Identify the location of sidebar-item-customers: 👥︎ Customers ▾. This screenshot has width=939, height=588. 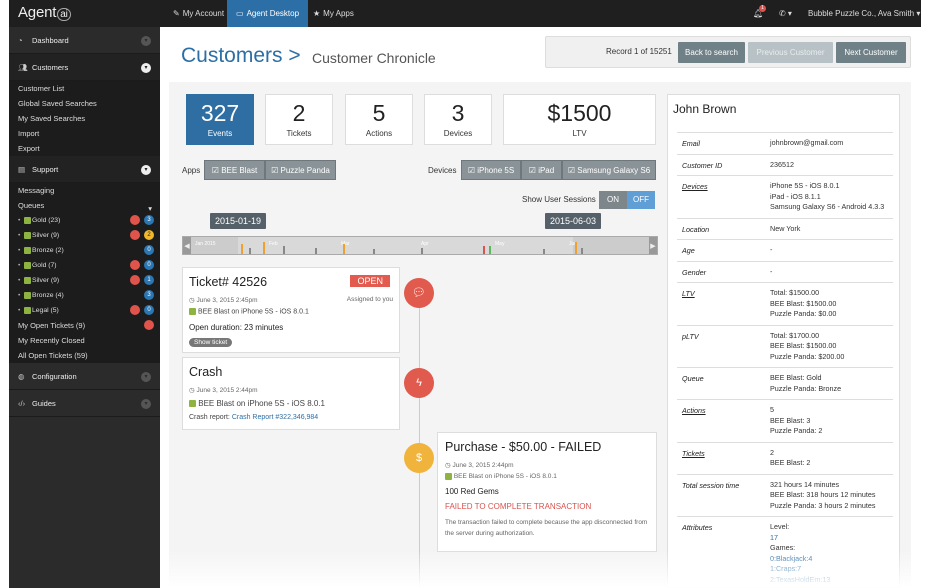
(84, 67).